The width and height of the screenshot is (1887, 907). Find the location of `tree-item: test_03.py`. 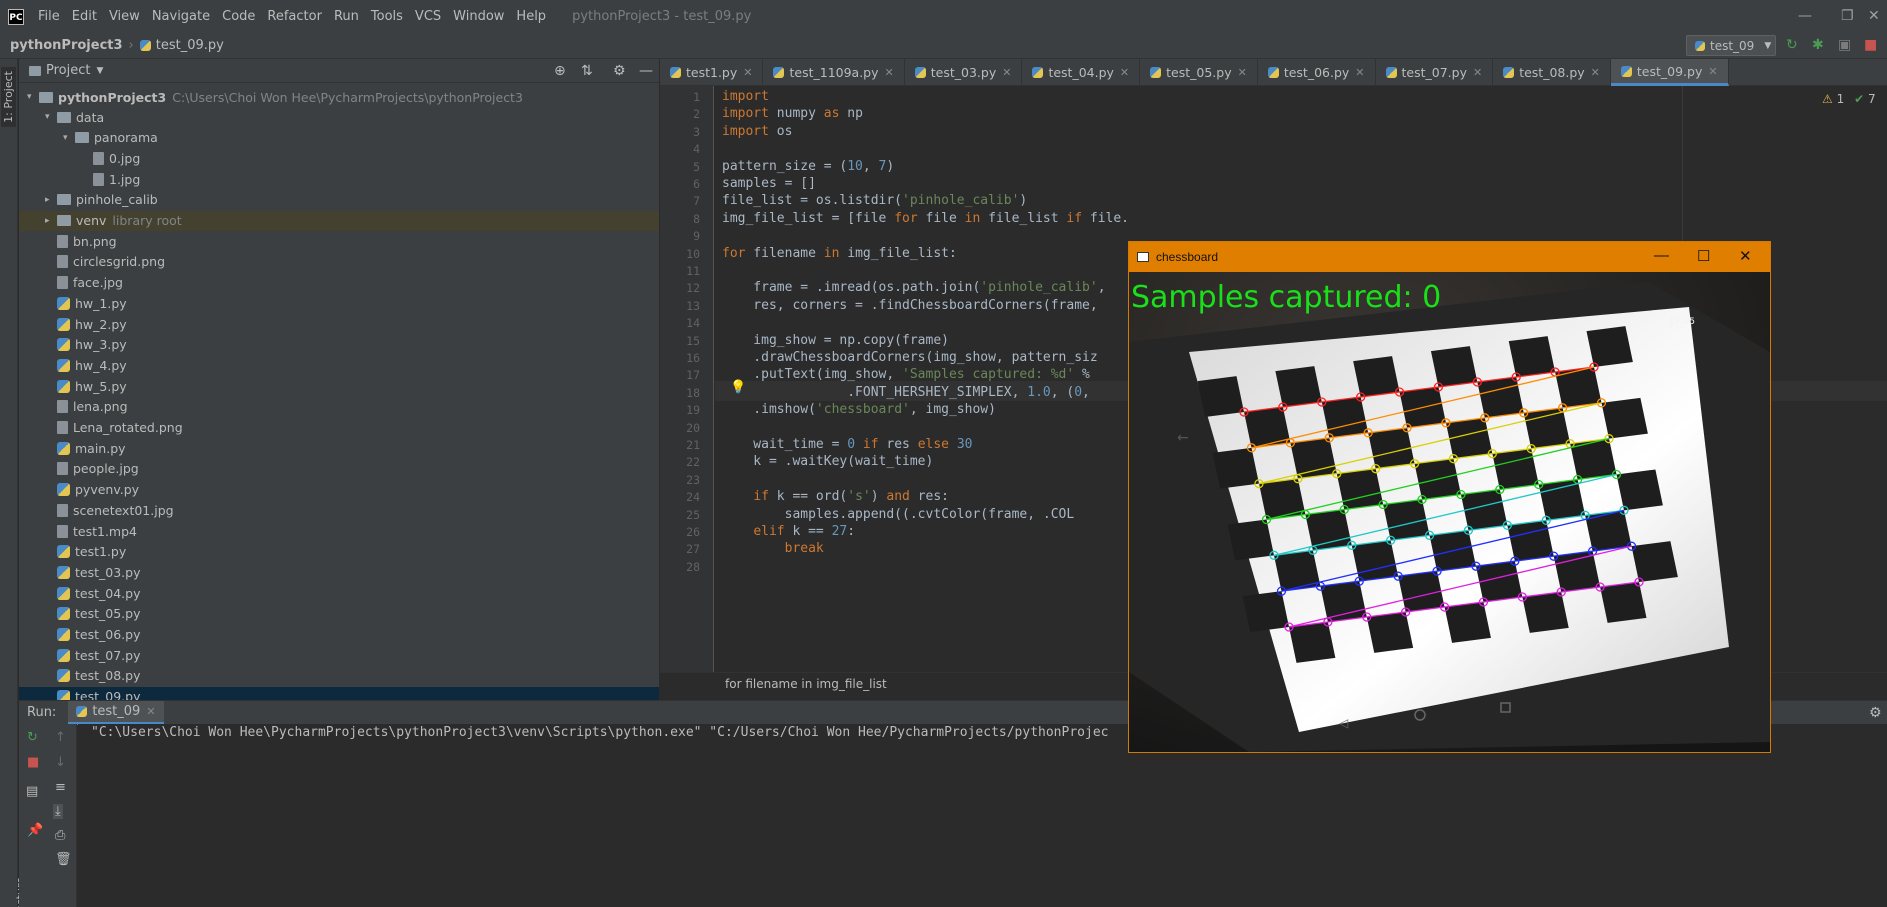

tree-item: test_03.py is located at coordinates (339, 572).